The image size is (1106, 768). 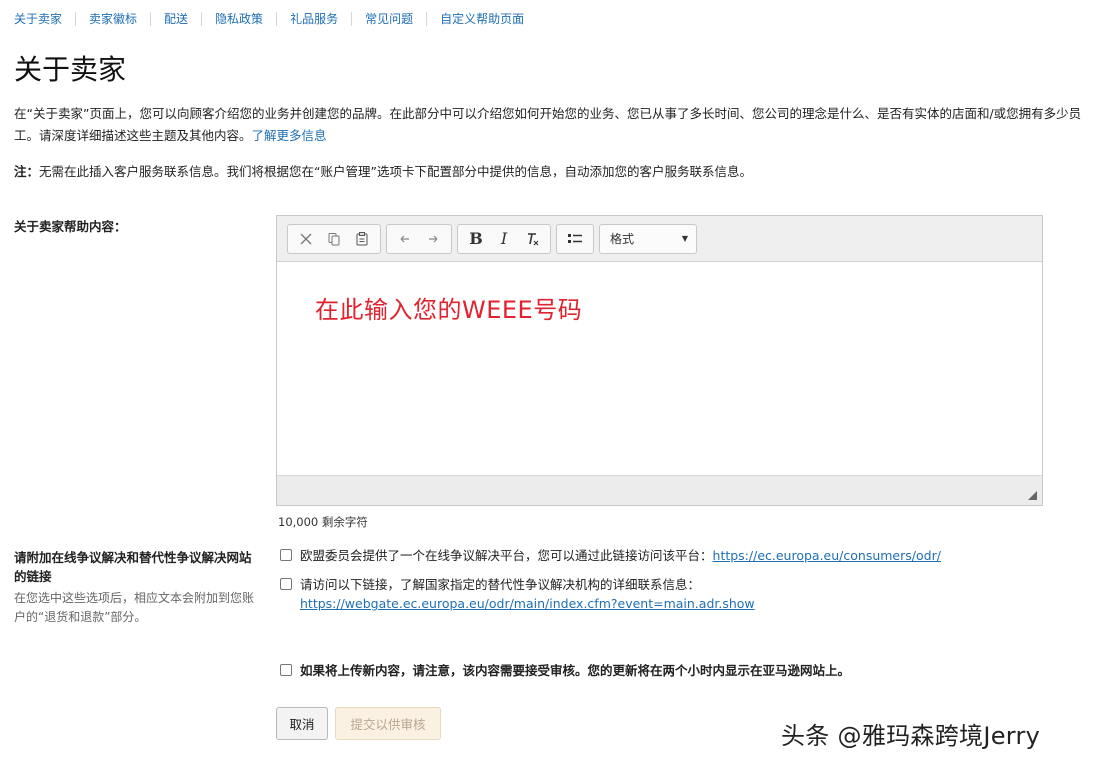 What do you see at coordinates (286, 584) in the screenshot?
I see `adr-bodies-checkbox` at bounding box center [286, 584].